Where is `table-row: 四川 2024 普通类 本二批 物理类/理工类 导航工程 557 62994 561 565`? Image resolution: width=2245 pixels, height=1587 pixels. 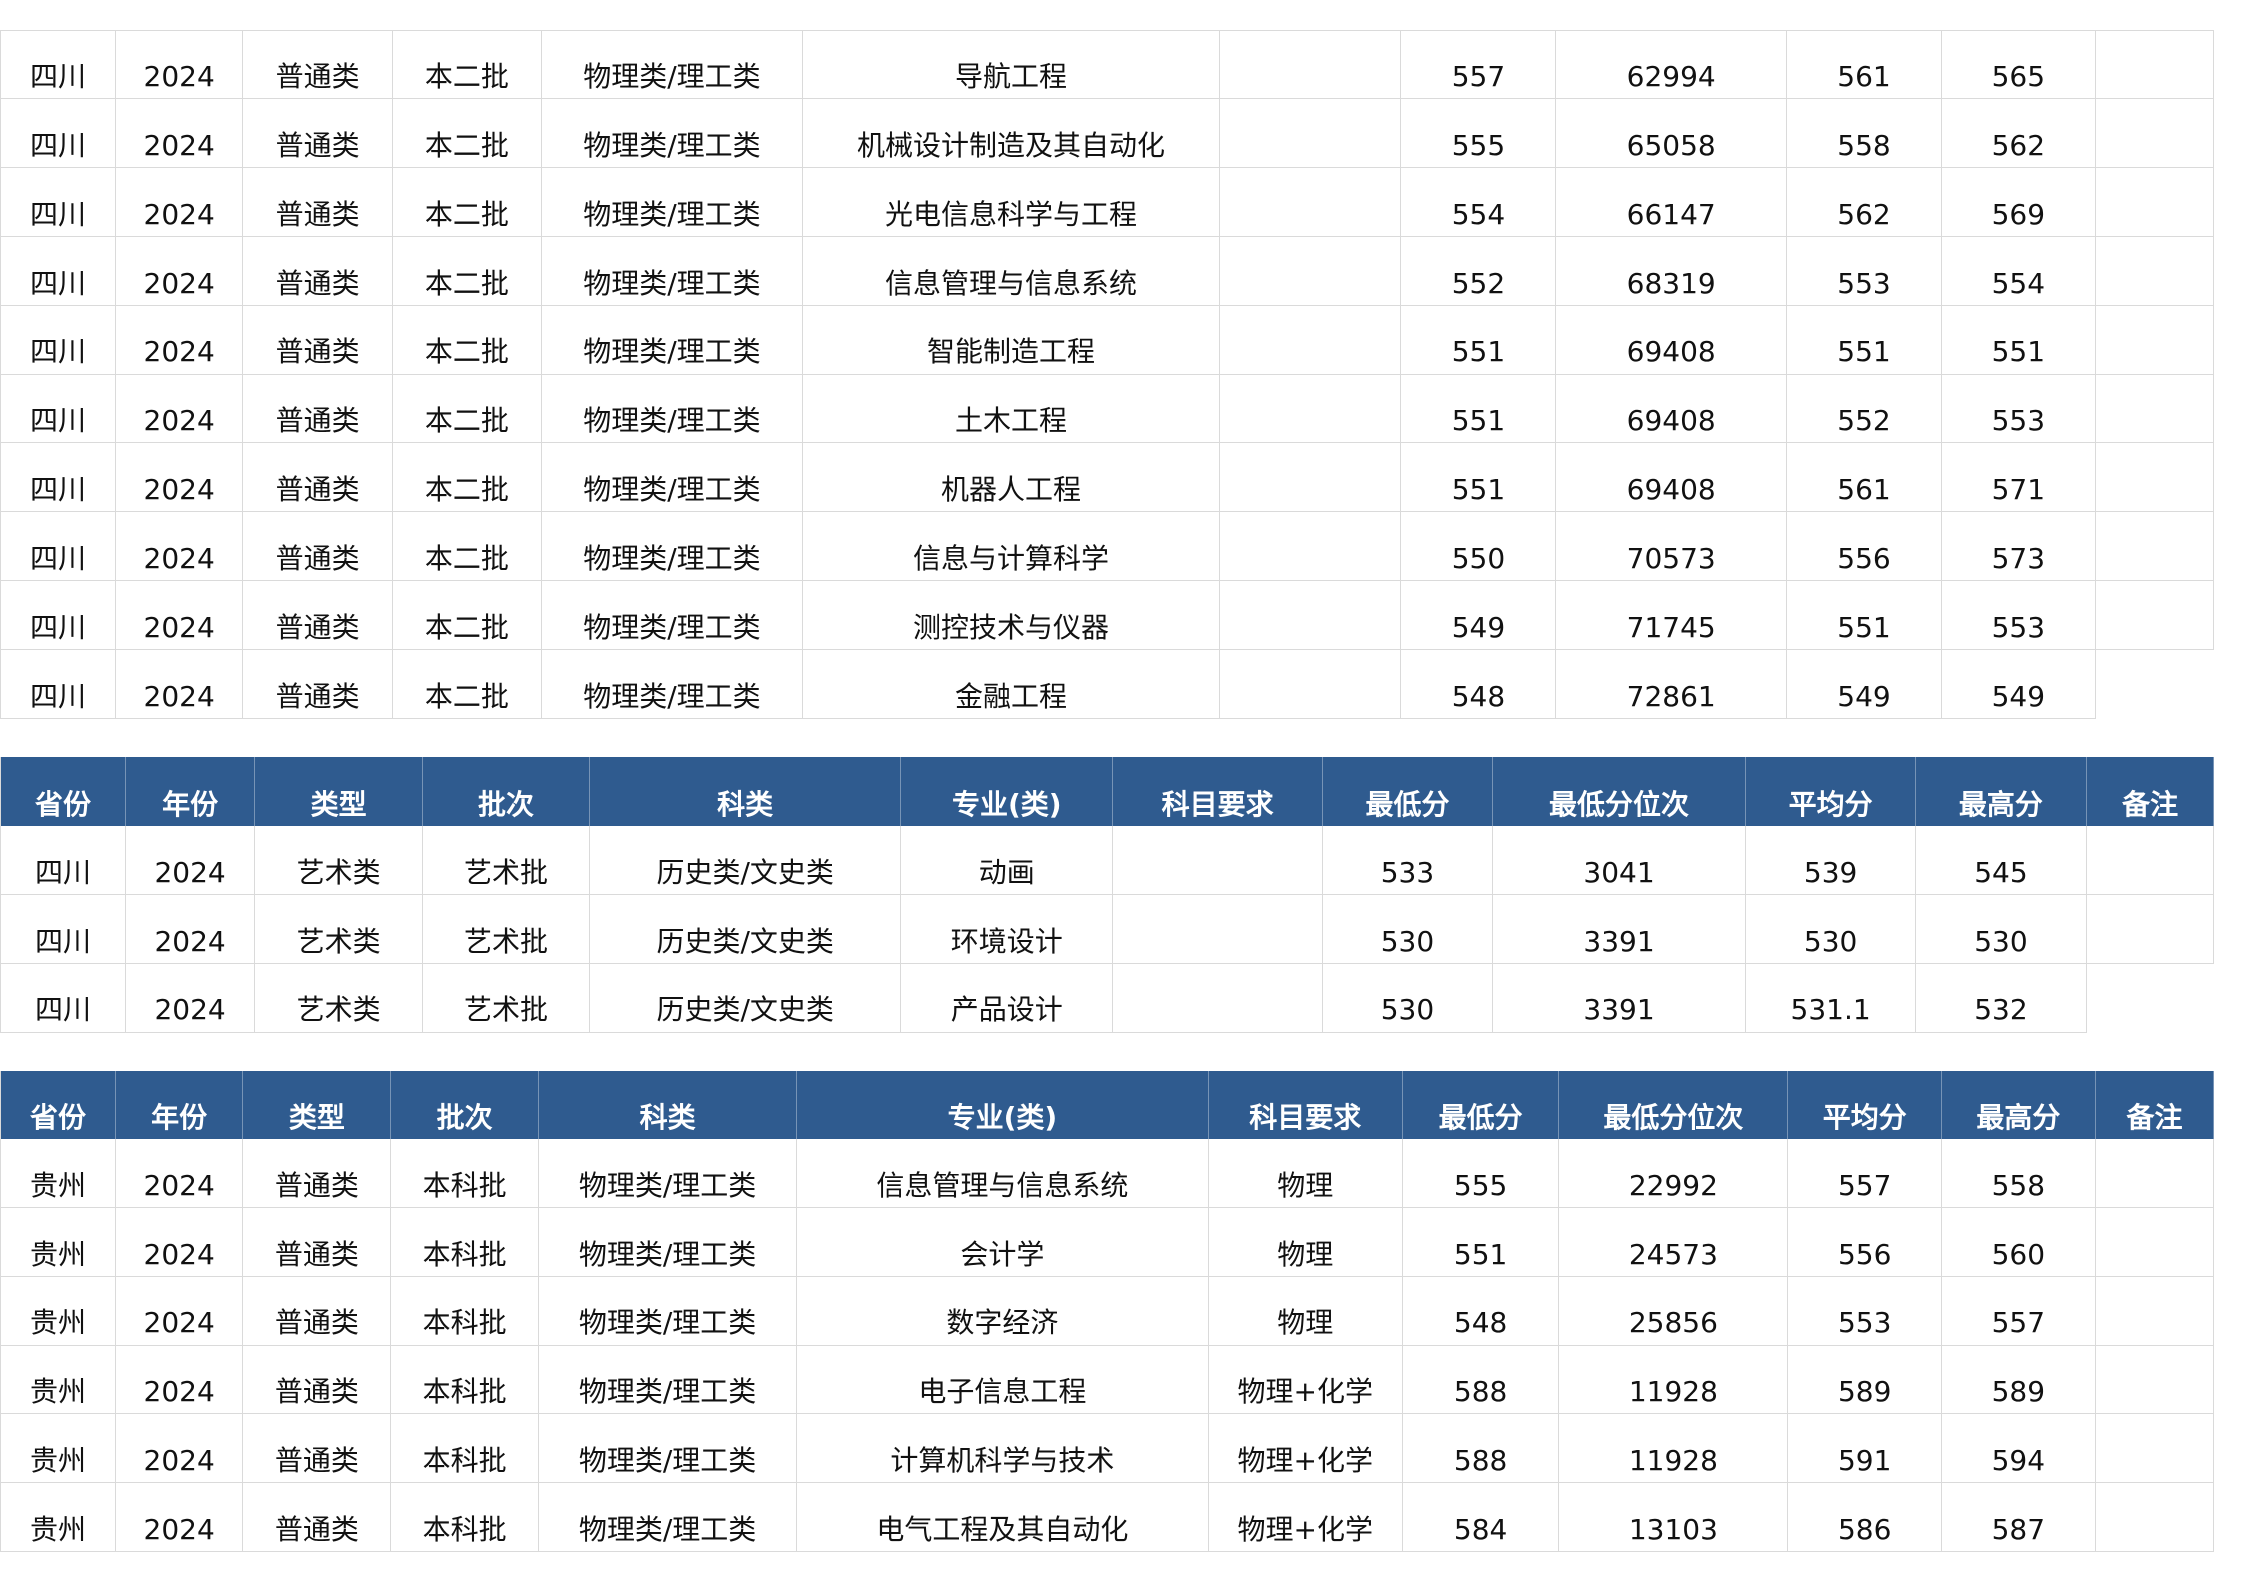
table-row: 四川 2024 普通类 本二批 物理类/理工类 导航工程 557 62994 561 565 is located at coordinates (1107, 65).